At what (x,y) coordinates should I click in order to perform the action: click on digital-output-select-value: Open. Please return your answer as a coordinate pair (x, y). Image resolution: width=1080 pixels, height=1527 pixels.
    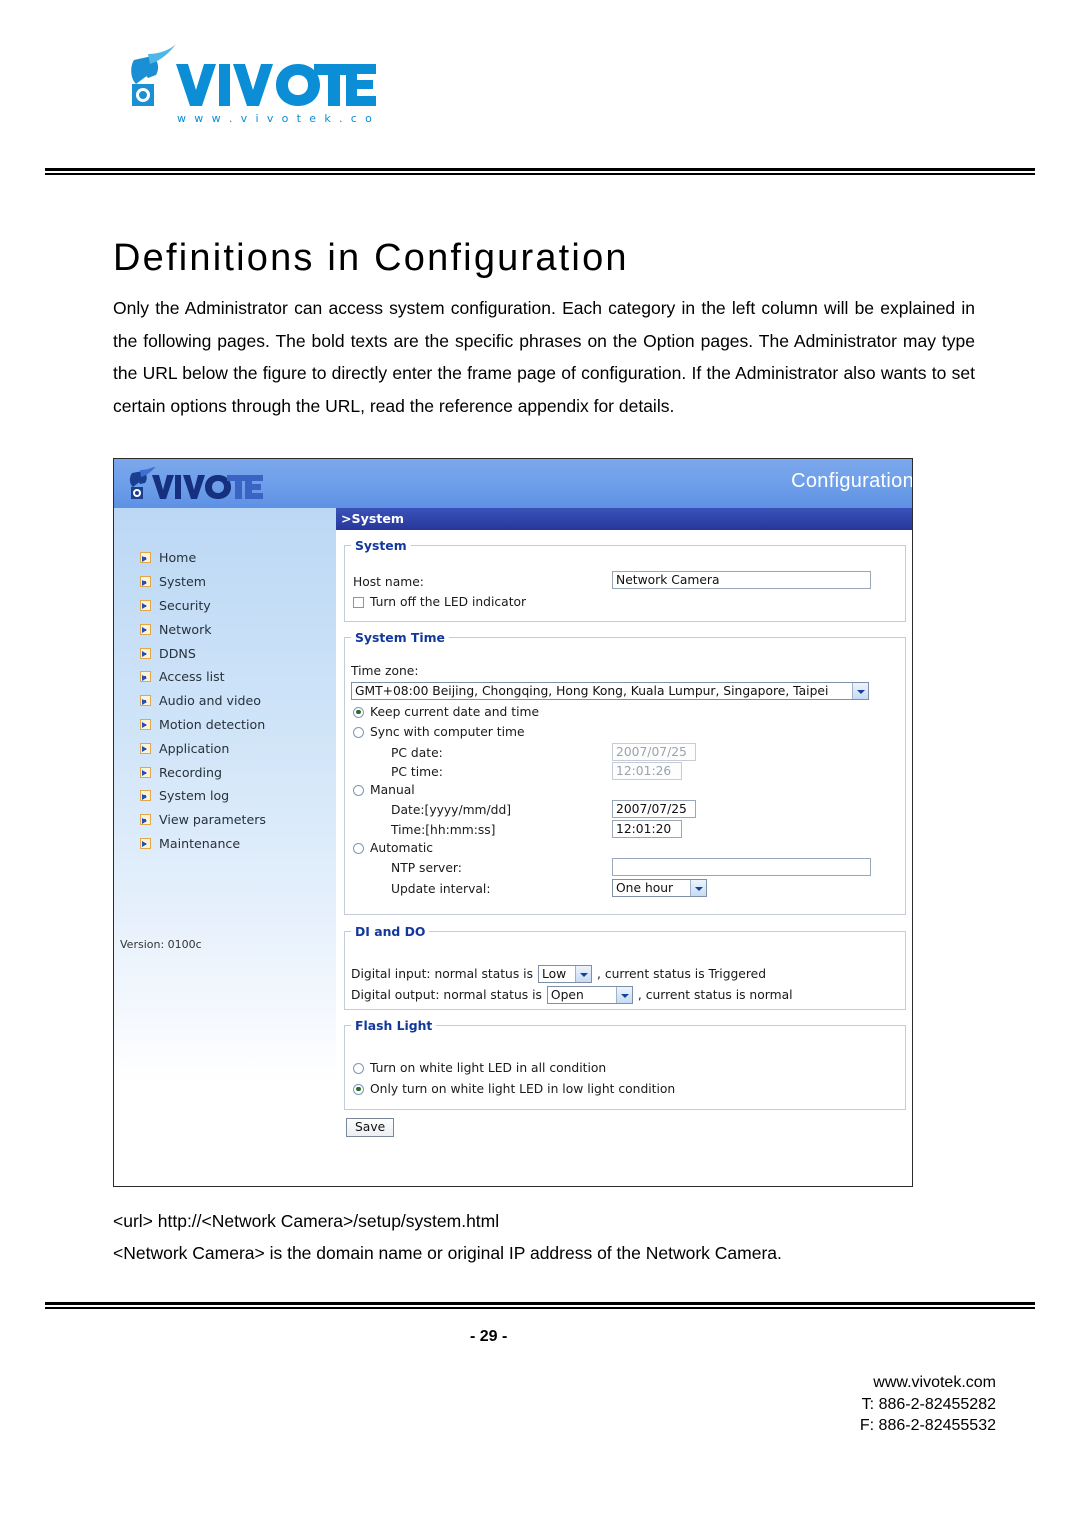
    Looking at the image, I should click on (567, 995).